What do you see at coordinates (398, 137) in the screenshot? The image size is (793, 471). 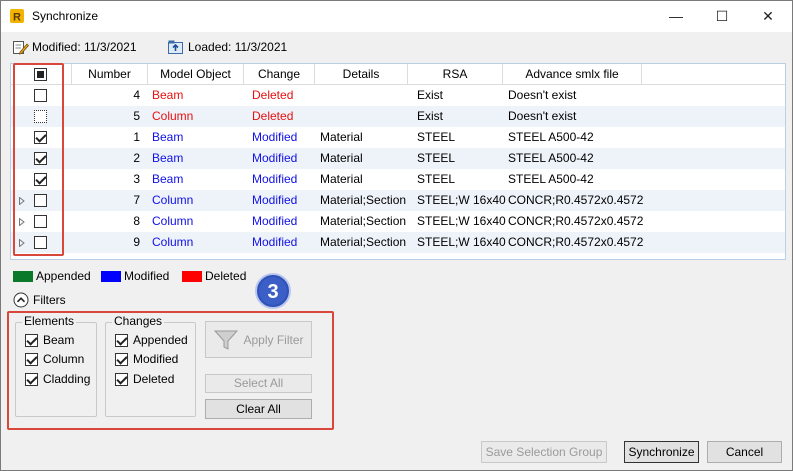 I see `table-row: 1 Beam Modified Material STEEL STEEL A500-42` at bounding box center [398, 137].